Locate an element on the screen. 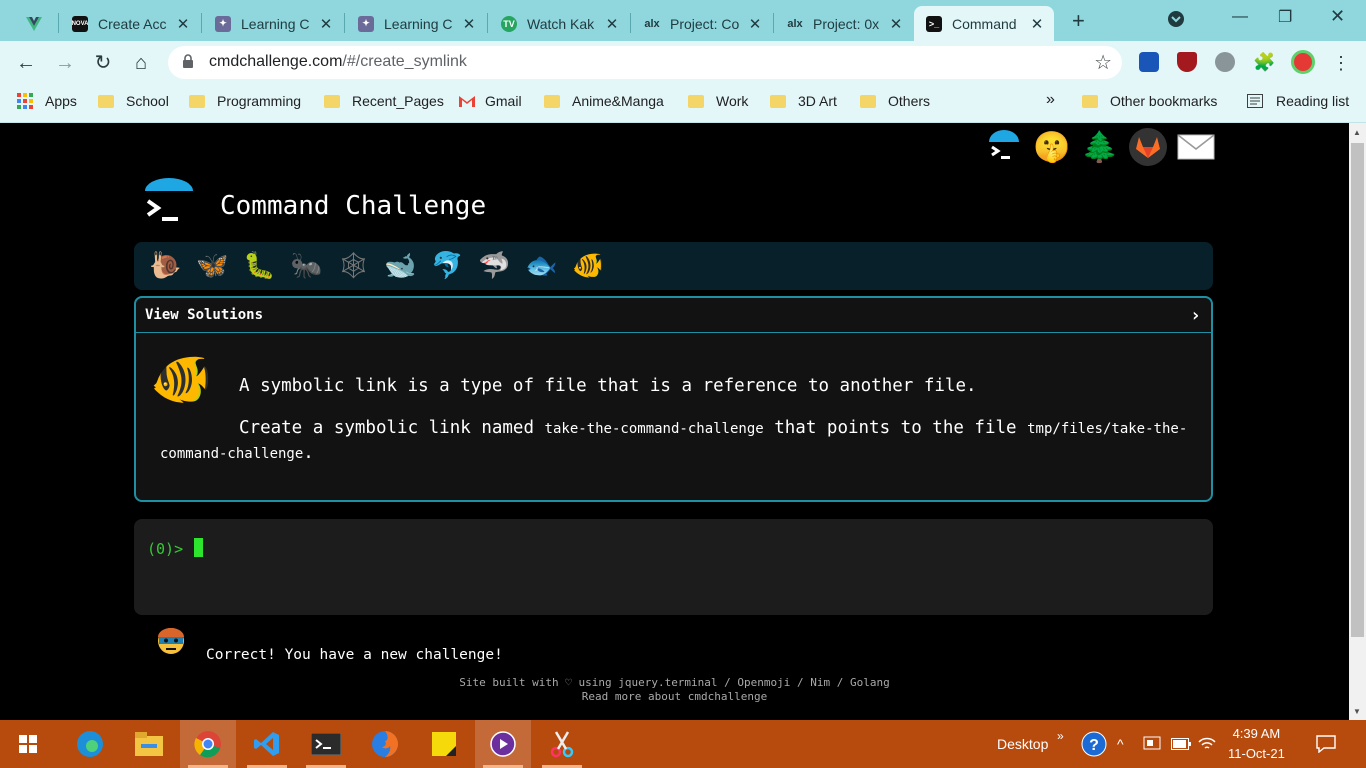 The image size is (1366, 768). reading-list-button: Reading list is located at coordinates (1298, 101).